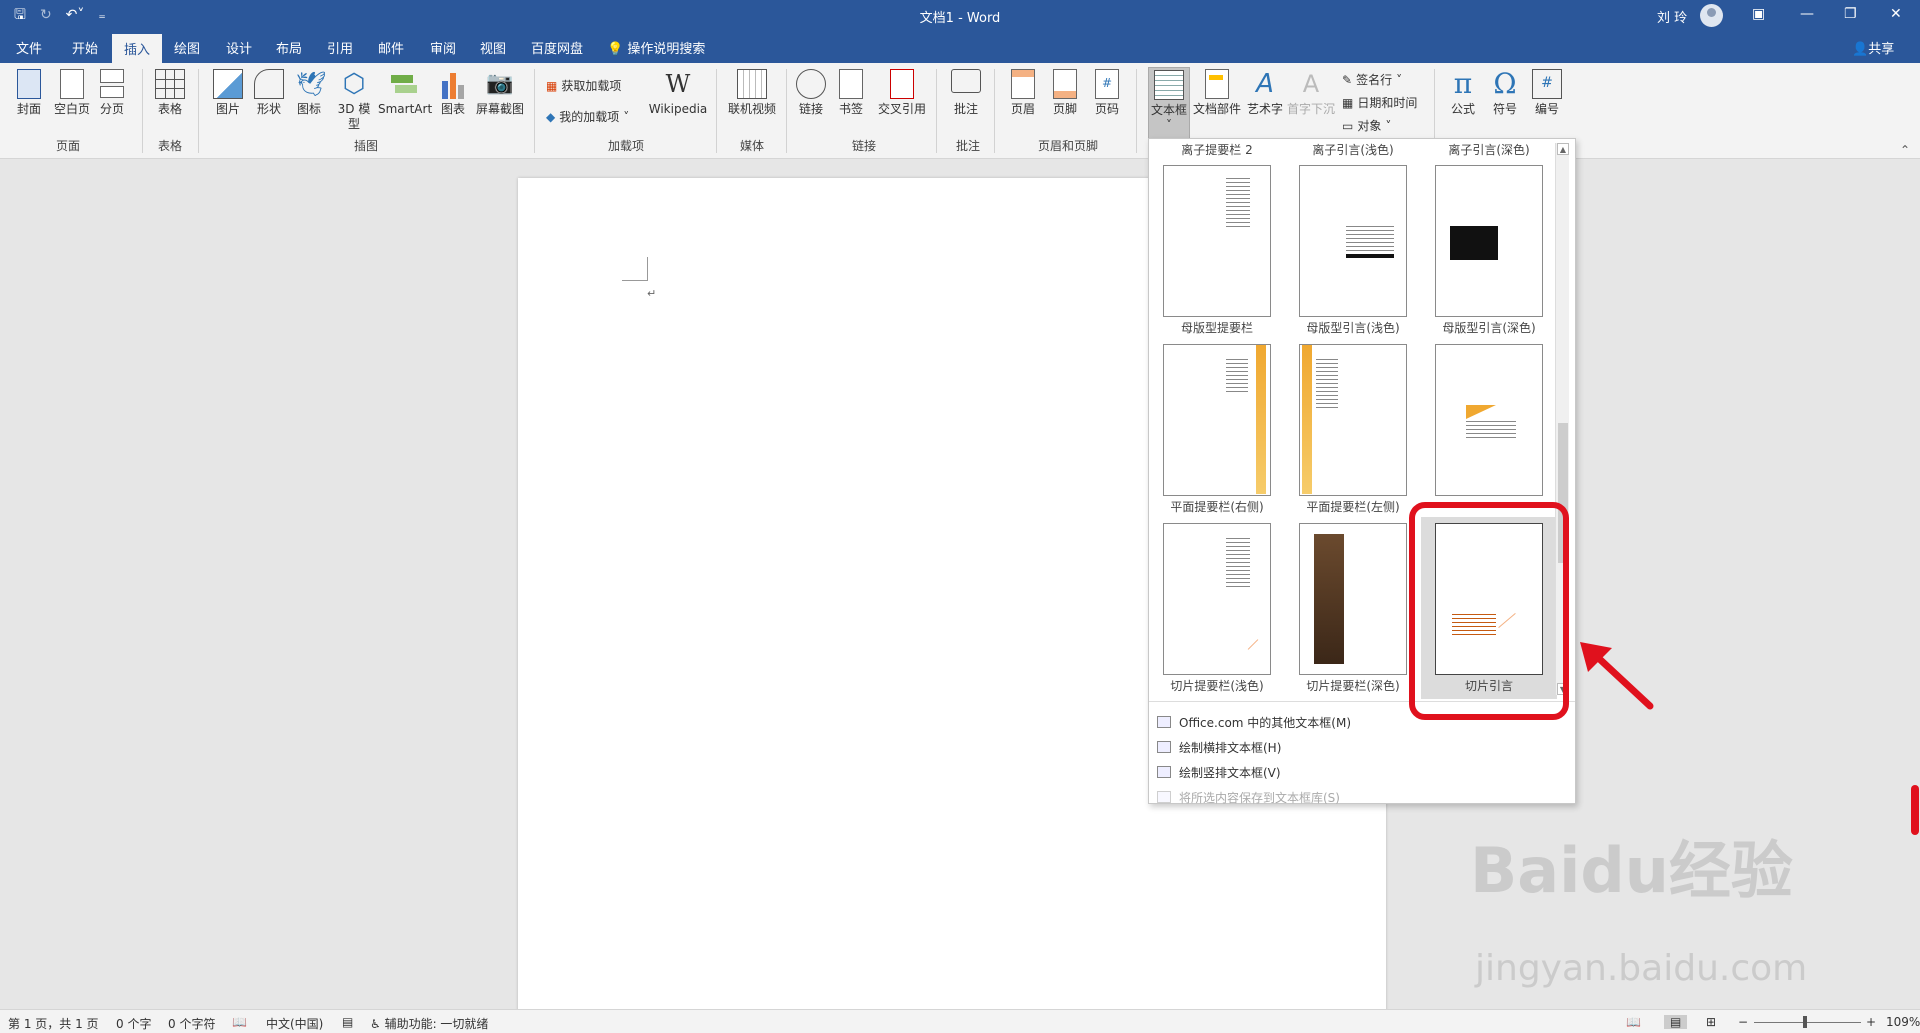 This screenshot has width=1920, height=1033. What do you see at coordinates (340, 47) in the screenshot?
I see `tab-references: 引用` at bounding box center [340, 47].